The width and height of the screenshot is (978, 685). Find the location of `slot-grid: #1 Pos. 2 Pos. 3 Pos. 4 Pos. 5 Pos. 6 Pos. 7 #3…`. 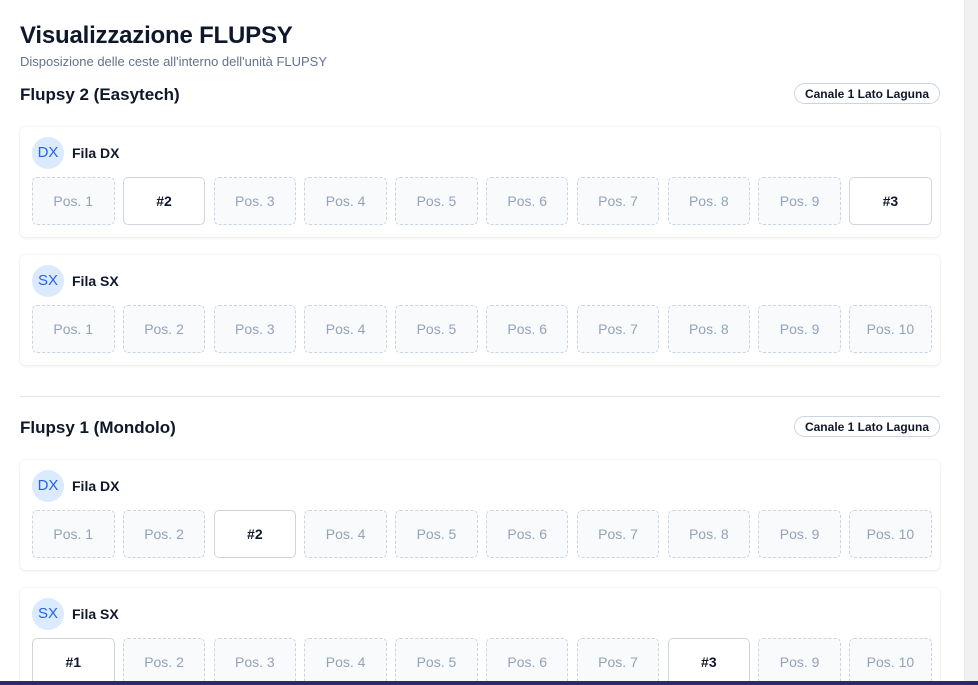

slot-grid: #1 Pos. 2 Pos. 3 Pos. 4 Pos. 5 Pos. 6 Pos. 7 #3… is located at coordinates (482, 659).